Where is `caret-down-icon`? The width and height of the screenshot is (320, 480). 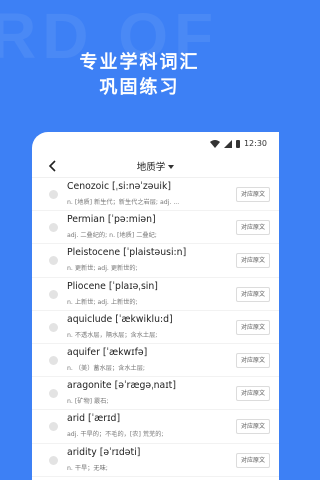
caret-down-icon is located at coordinates (171, 167).